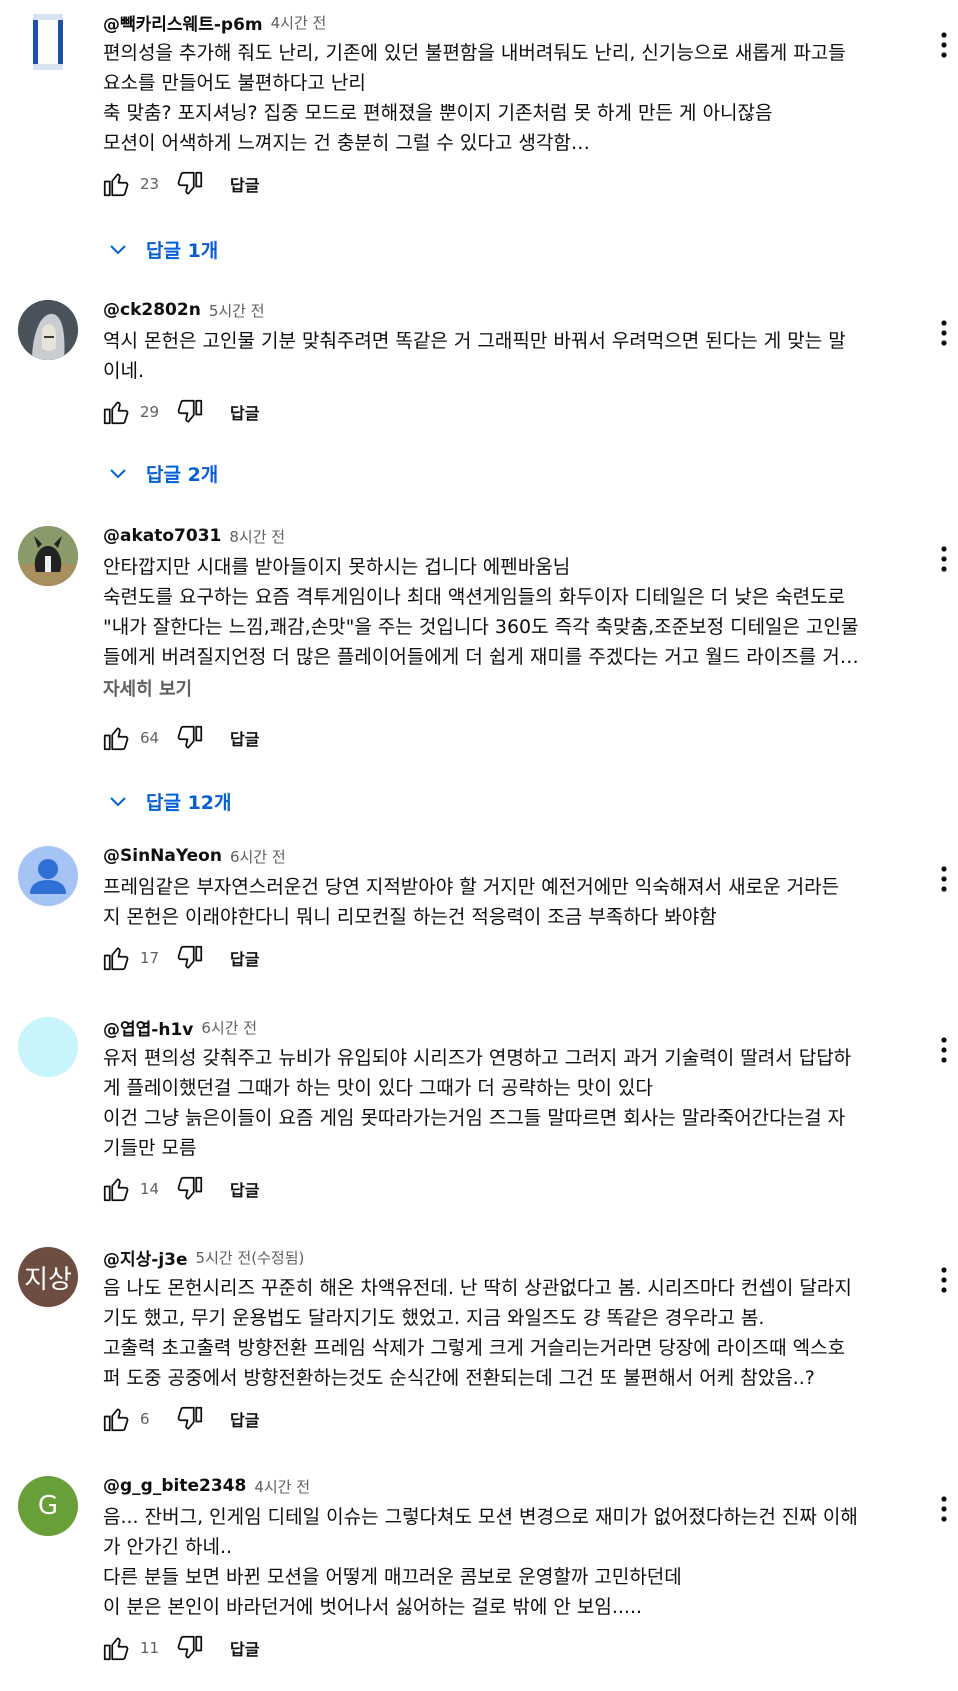 The height and width of the screenshot is (1691, 958). What do you see at coordinates (237, 310) in the screenshot?
I see `comment-time: 5시간 전` at bounding box center [237, 310].